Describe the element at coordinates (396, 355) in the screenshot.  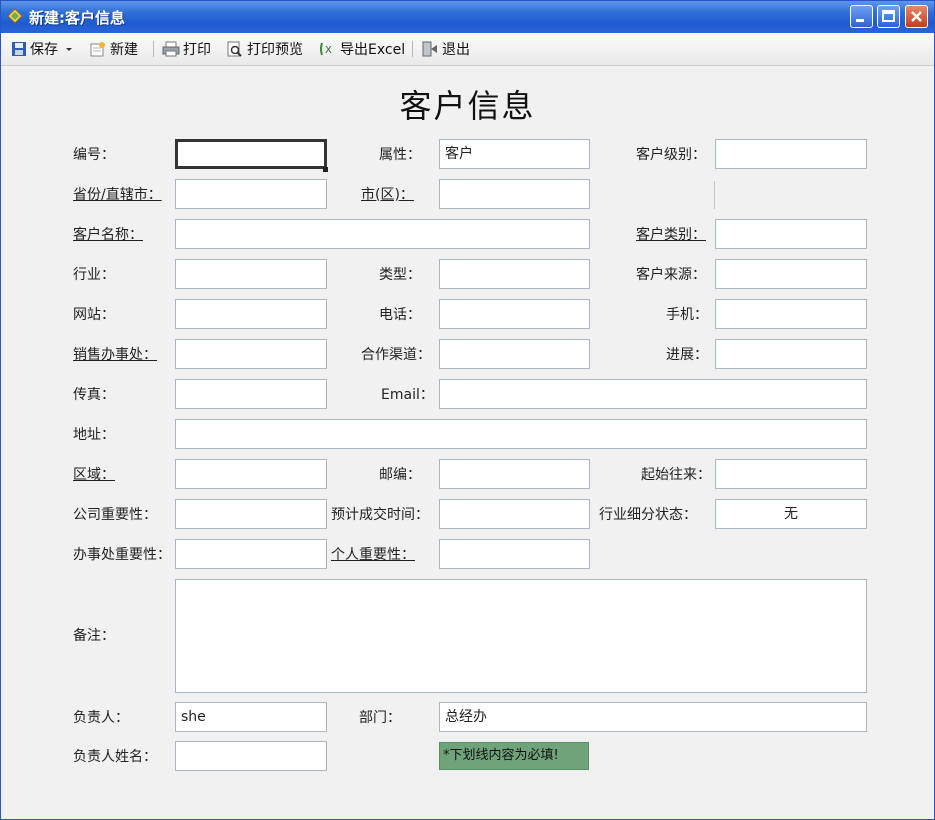
I see `channel-label: 合作渠道：` at that location.